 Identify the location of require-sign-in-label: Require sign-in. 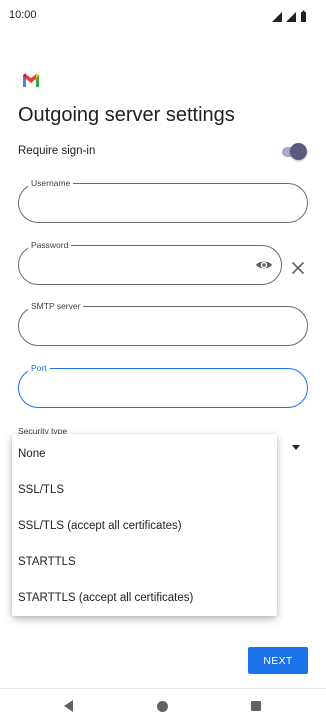
(57, 151).